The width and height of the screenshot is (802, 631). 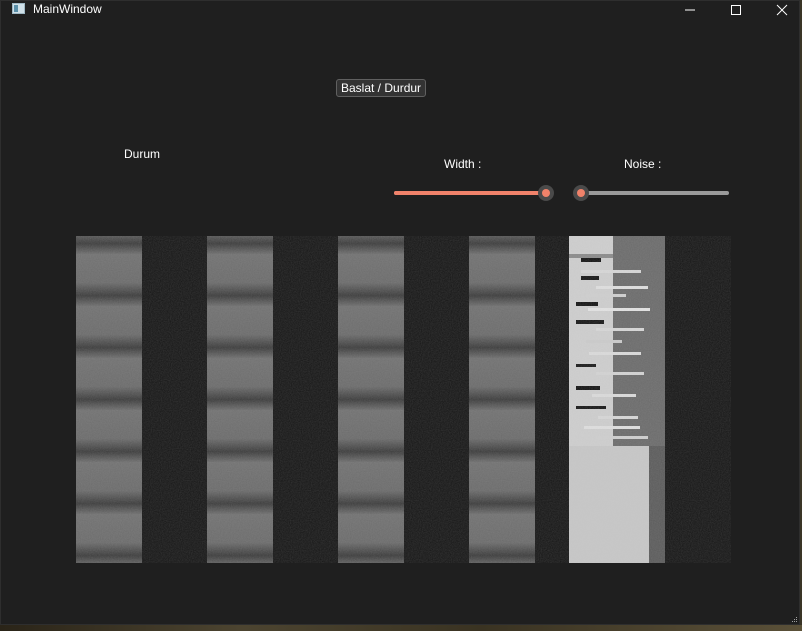 I want to click on noise-slider-handle, so click(x=581, y=193).